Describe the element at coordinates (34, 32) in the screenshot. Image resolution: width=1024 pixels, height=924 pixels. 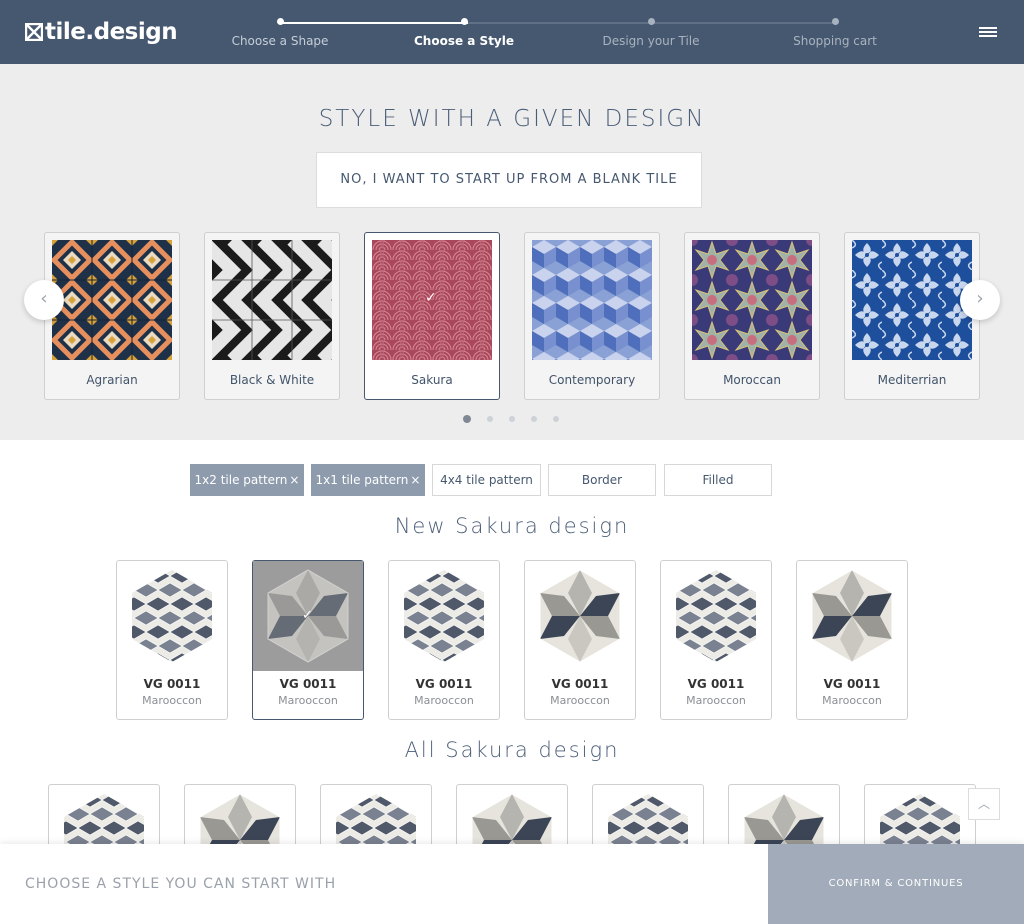
I see `tile-logo-icon` at that location.